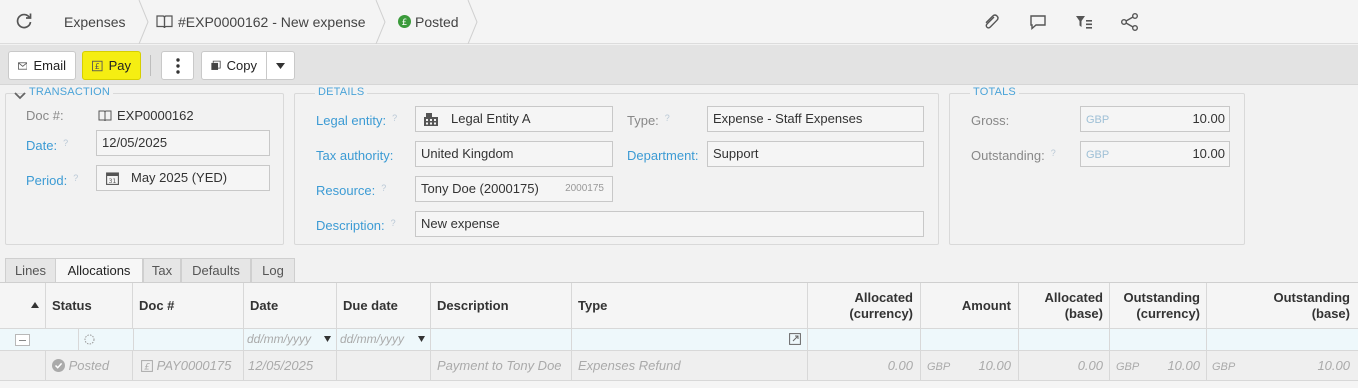  I want to click on email-button-label: Email, so click(49, 65).